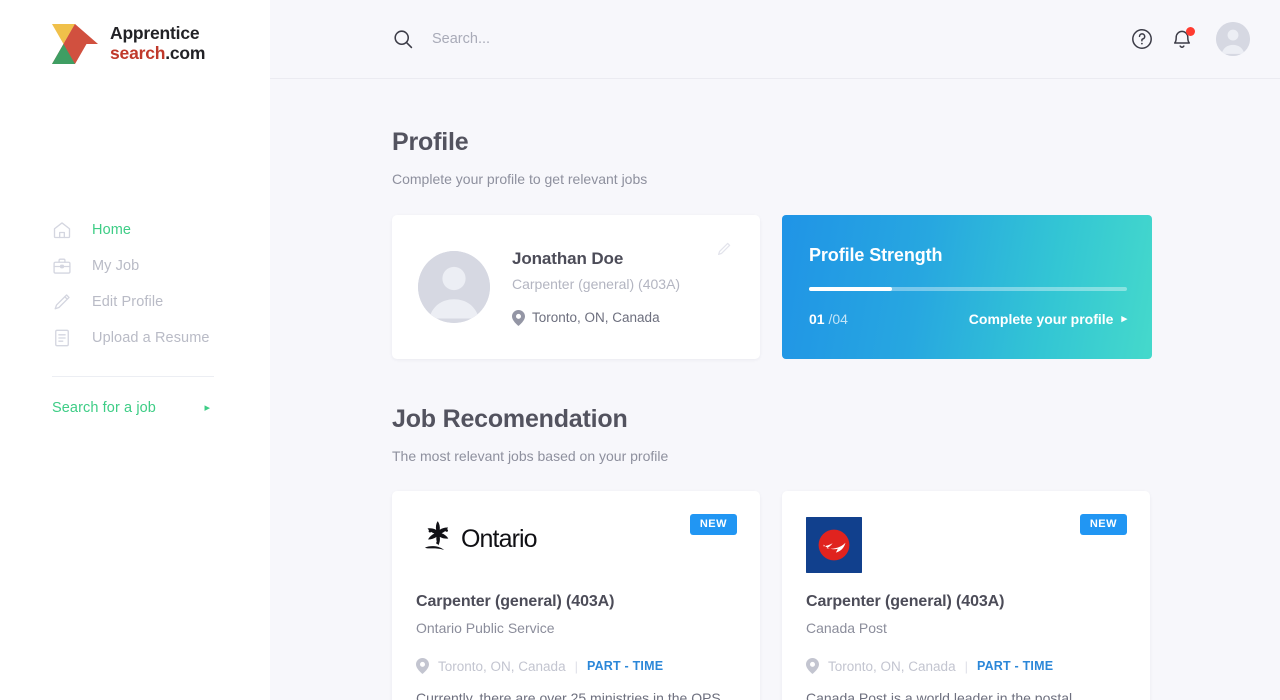 This screenshot has width=1280, height=700. I want to click on search-icon, so click(403, 39).